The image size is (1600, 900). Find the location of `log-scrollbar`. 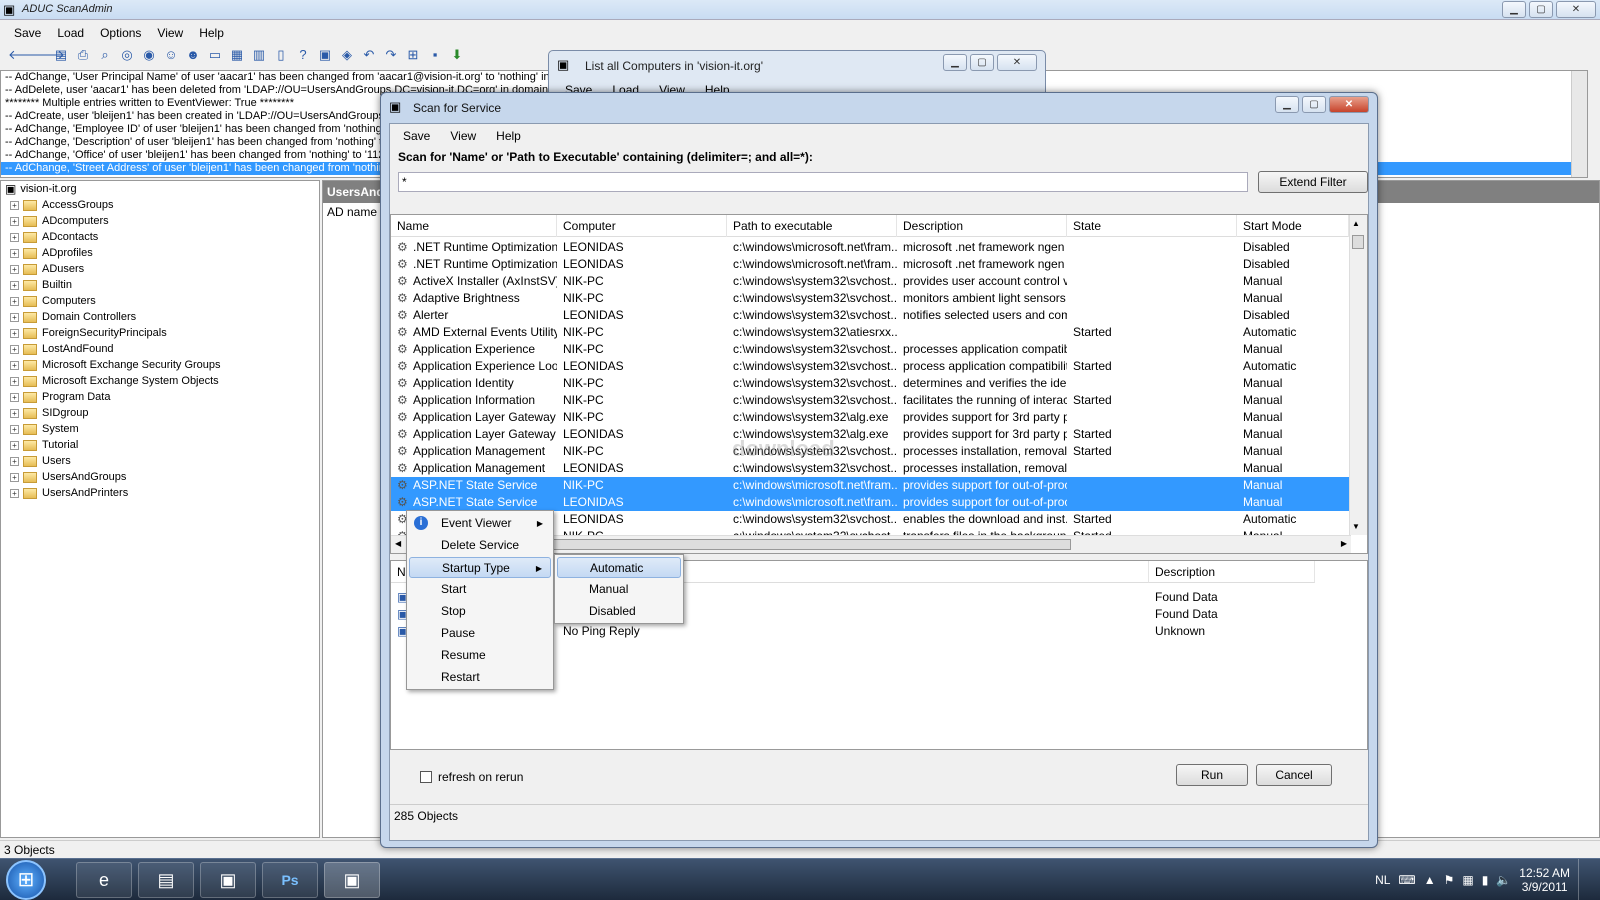

log-scrollbar is located at coordinates (1579, 124).